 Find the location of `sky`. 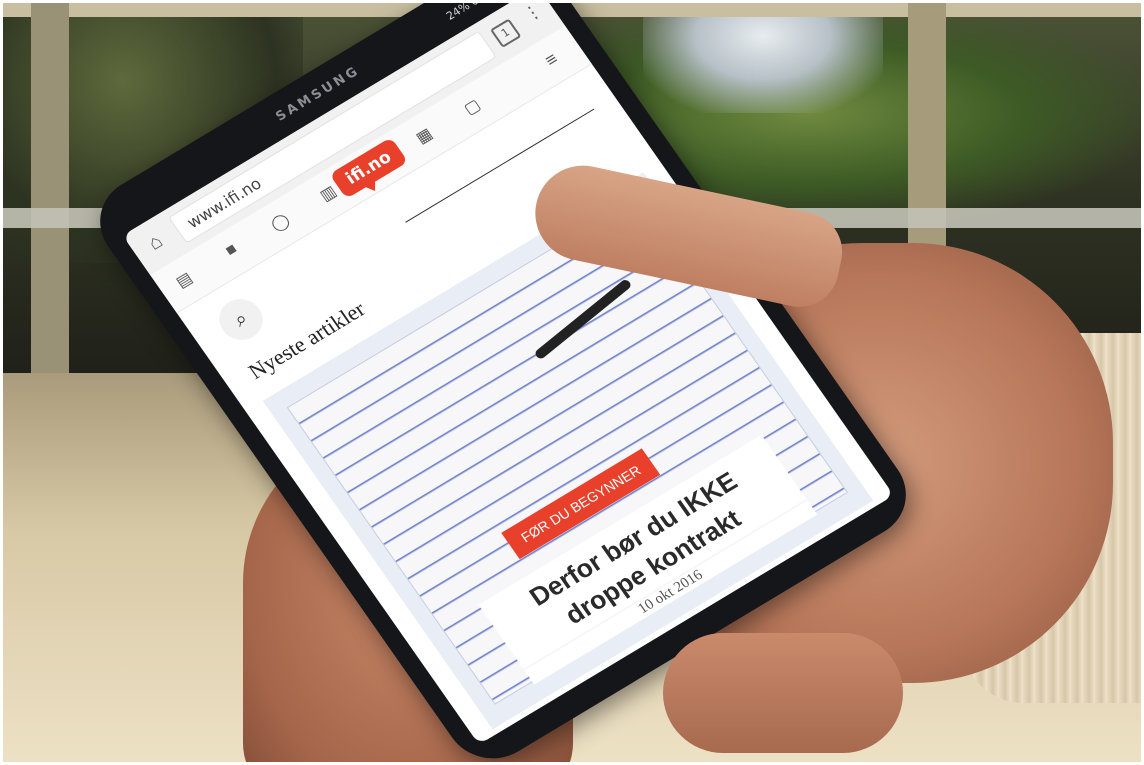

sky is located at coordinates (763, 58).